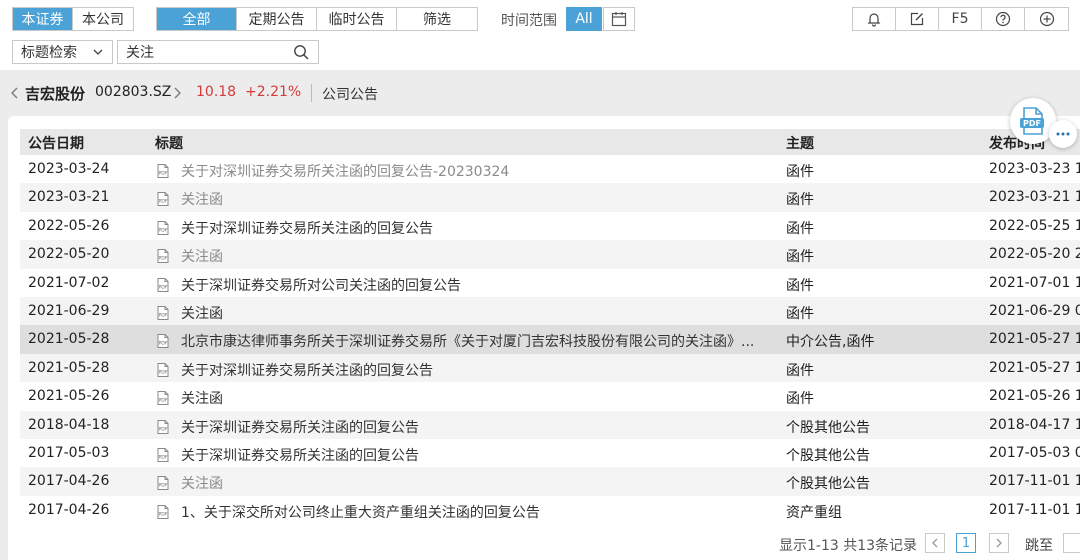  Describe the element at coordinates (1034, 424) in the screenshot. I see `row-publish-time: 2018-04-17 1` at that location.